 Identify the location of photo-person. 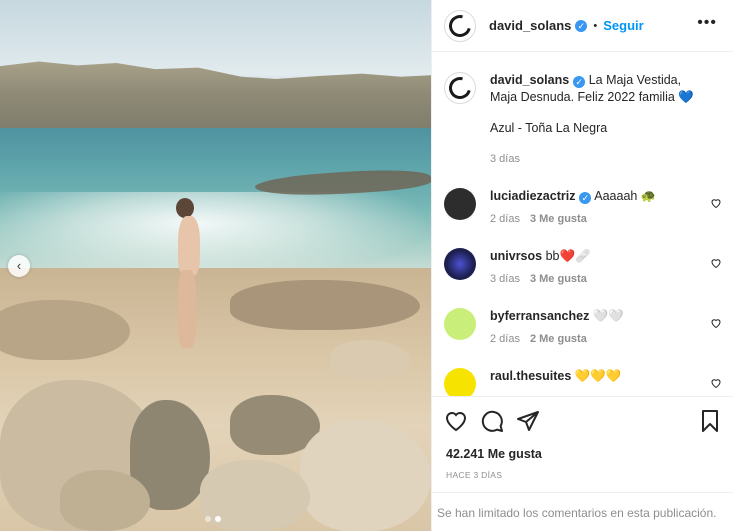
(190, 274).